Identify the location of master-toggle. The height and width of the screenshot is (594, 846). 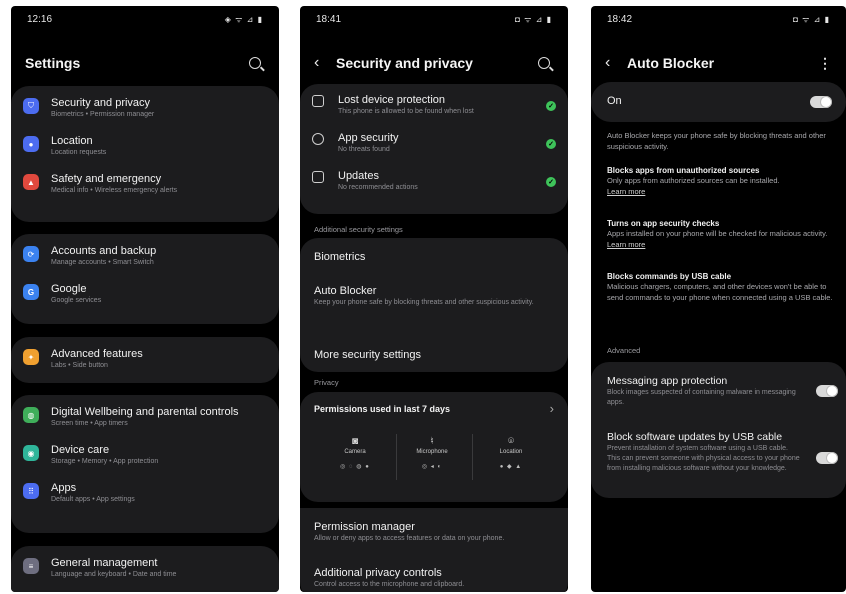
(821, 102).